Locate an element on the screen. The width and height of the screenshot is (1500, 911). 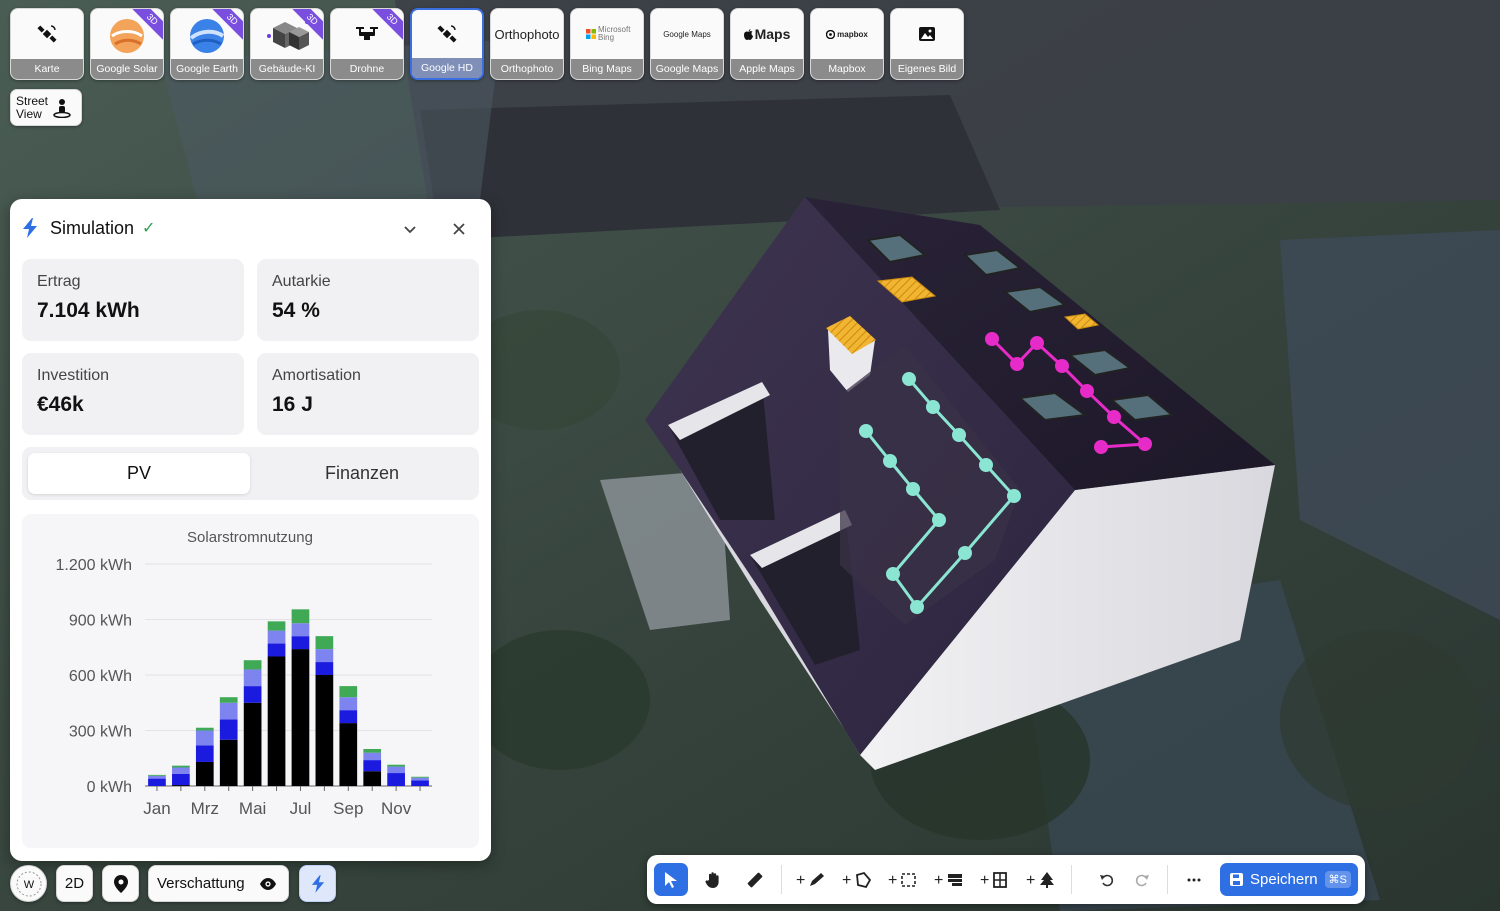
more-icon is located at coordinates (1194, 879).